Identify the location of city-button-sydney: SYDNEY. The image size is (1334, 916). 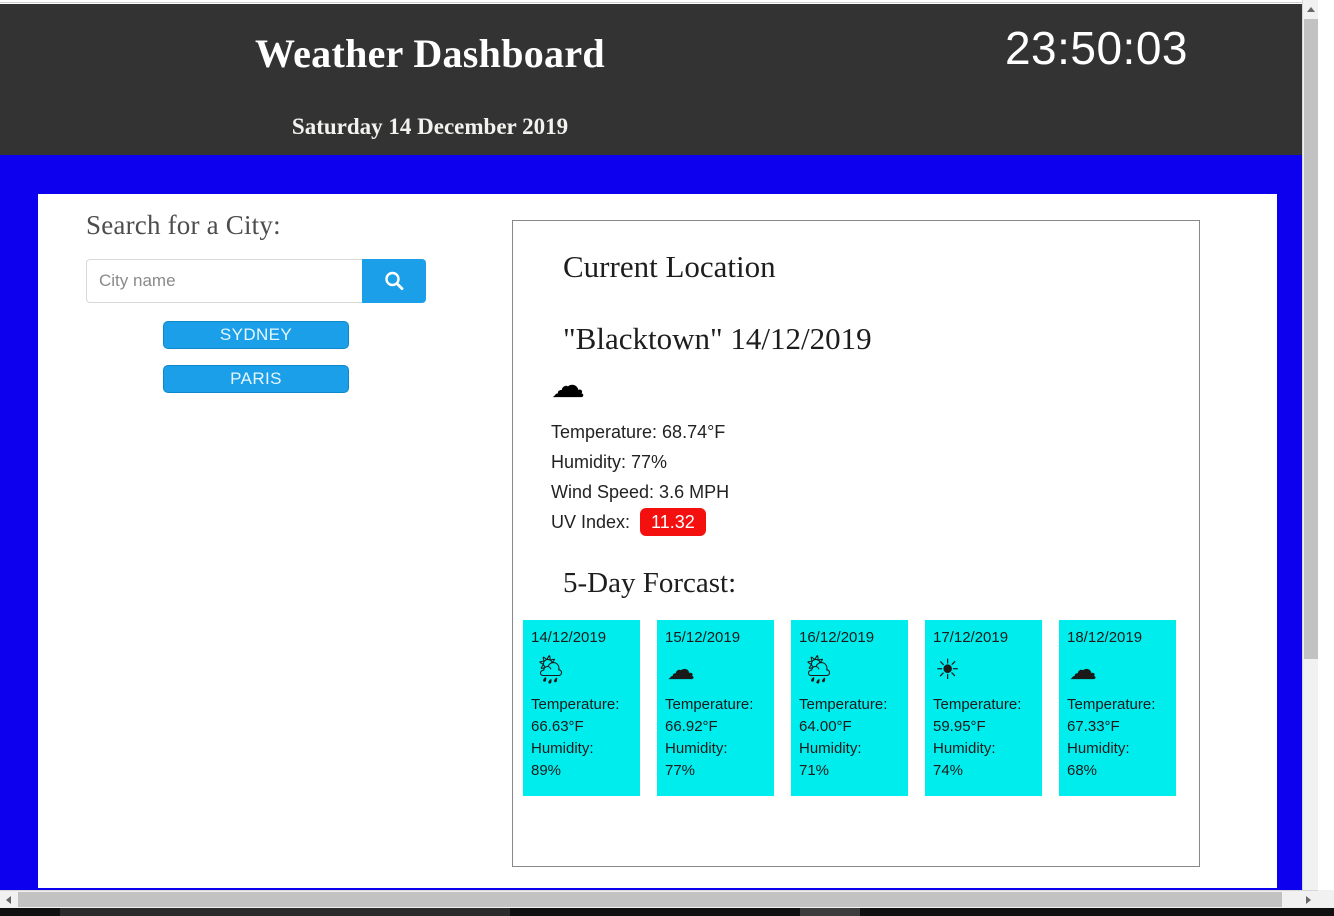
(256, 335).